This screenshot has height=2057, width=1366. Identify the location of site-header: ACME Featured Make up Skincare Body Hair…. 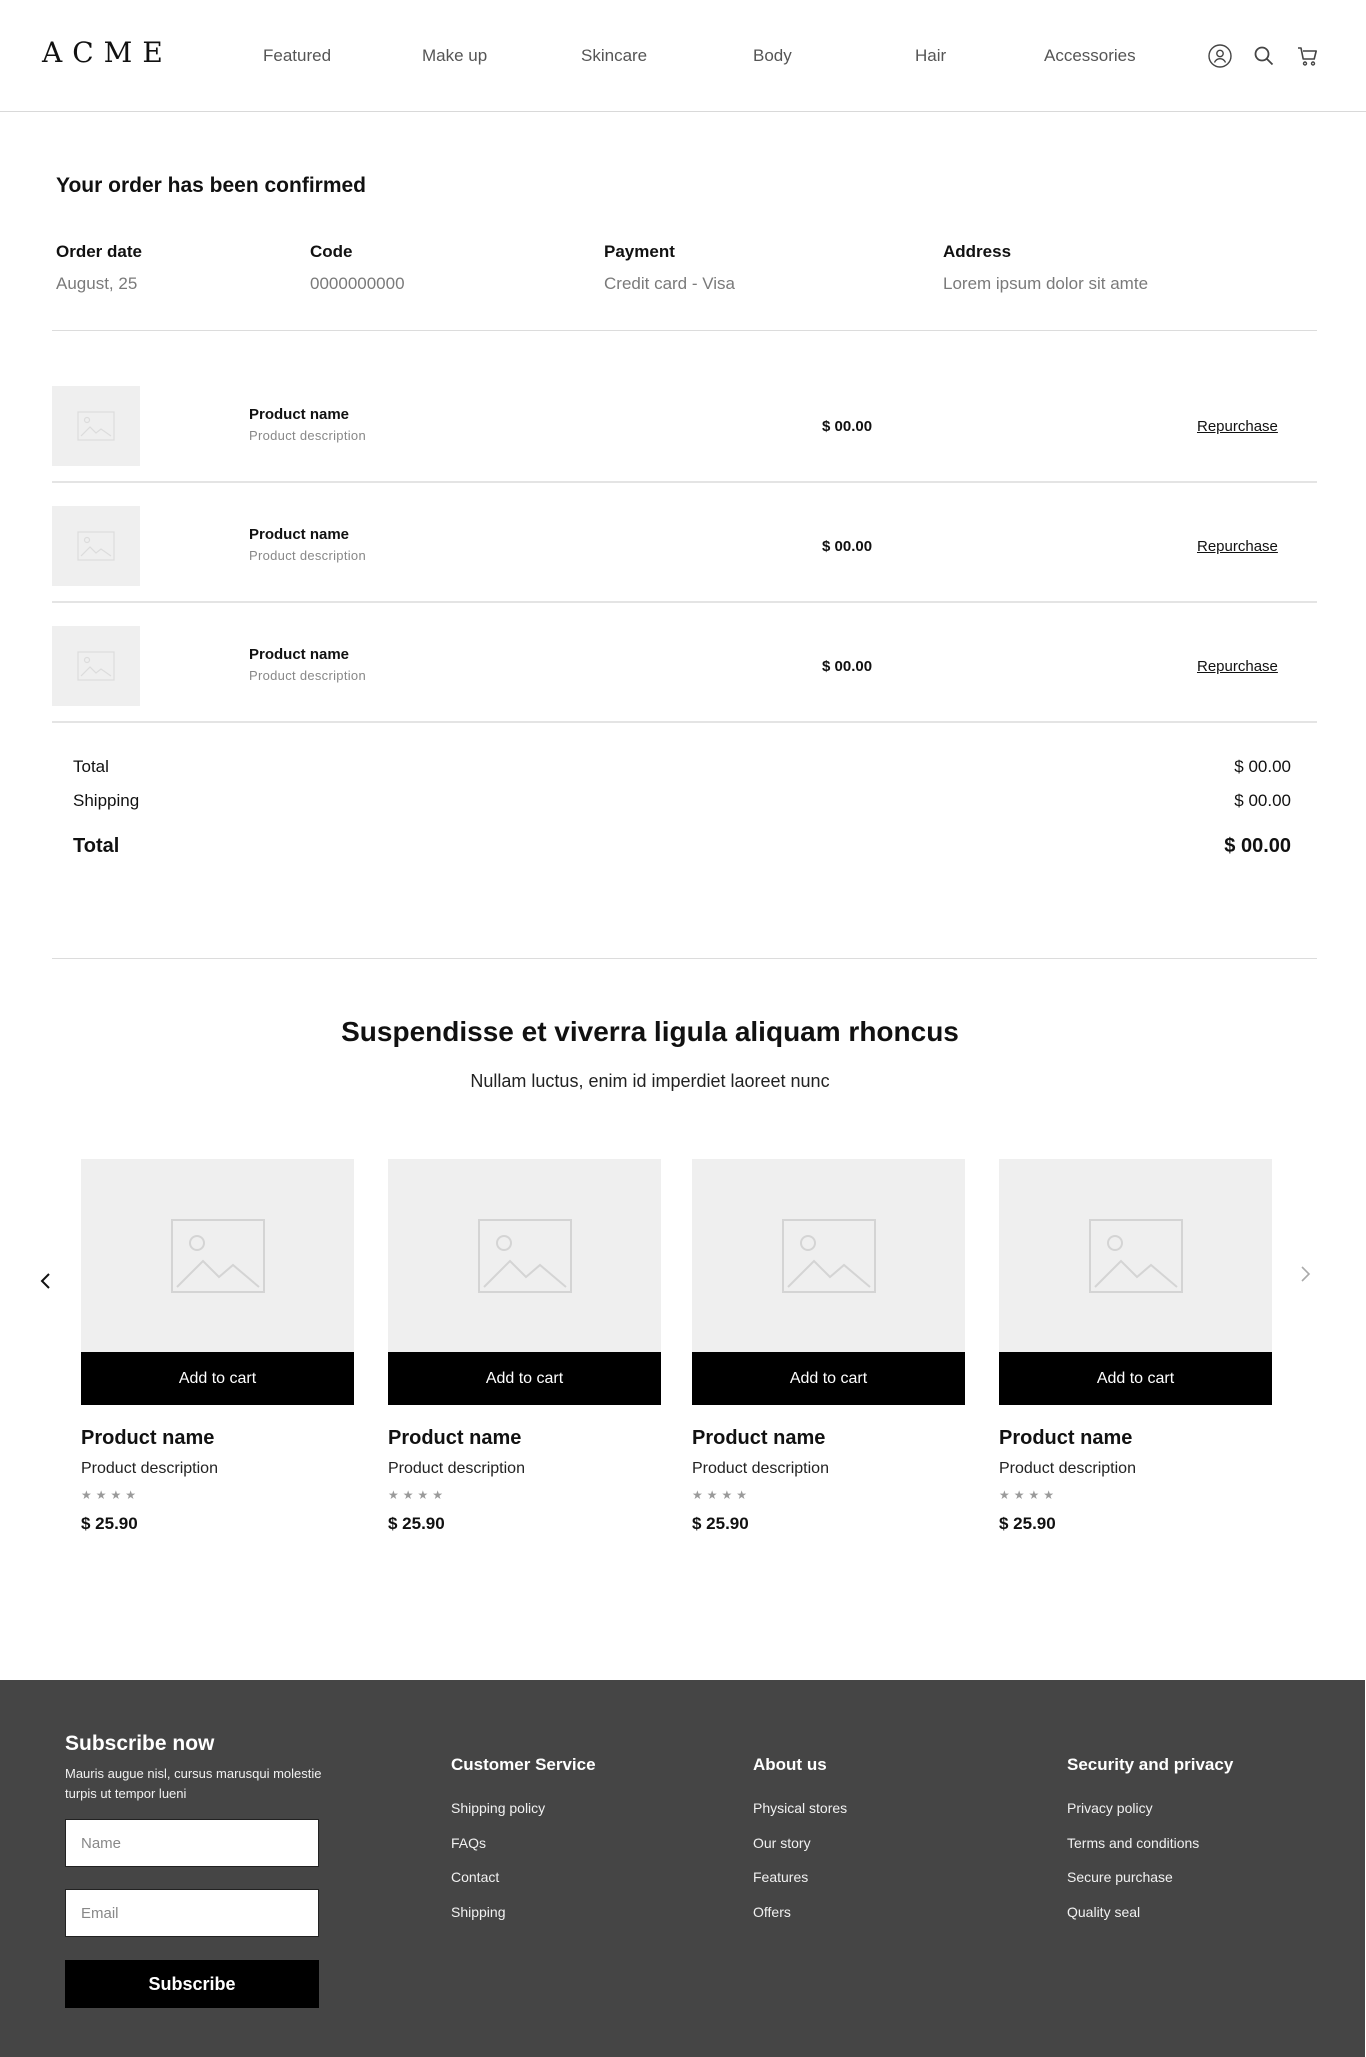
(683, 56).